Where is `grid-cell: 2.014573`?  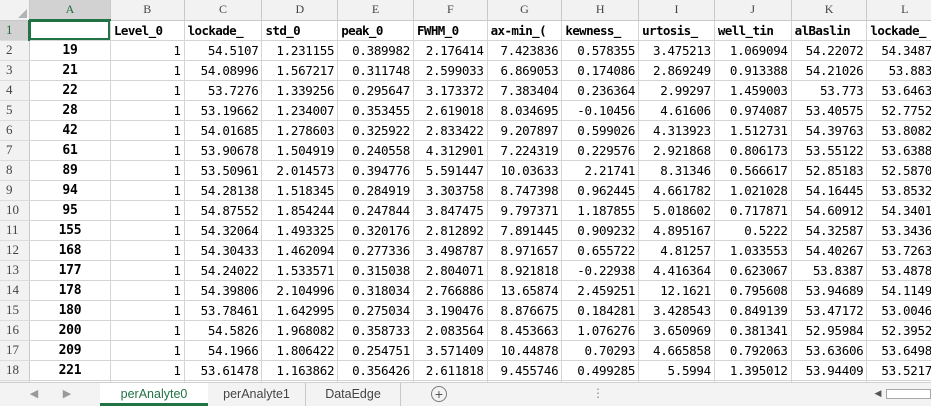
grid-cell: 2.014573 is located at coordinates (300, 170).